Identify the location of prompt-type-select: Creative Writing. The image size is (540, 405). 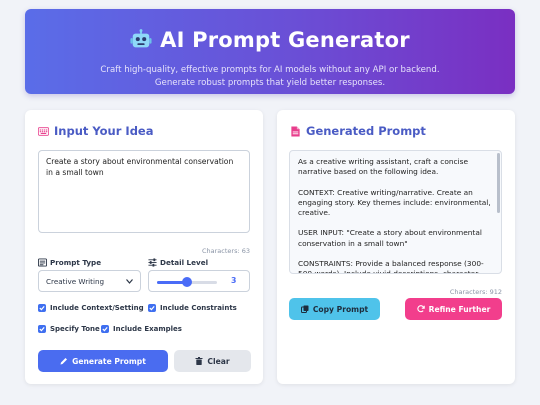
(89, 281).